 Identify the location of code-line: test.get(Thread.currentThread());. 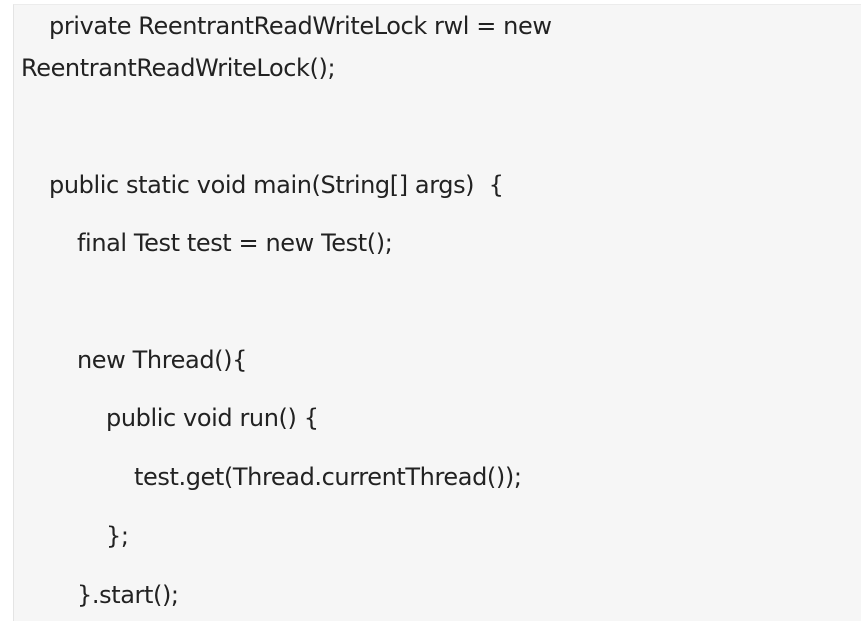
(328, 477).